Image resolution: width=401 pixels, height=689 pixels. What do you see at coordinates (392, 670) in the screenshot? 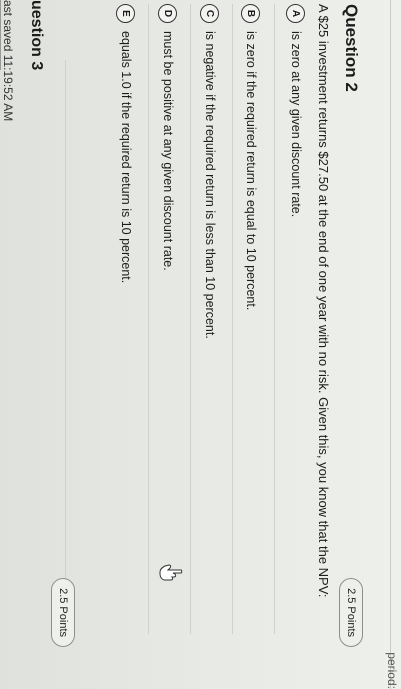
I see `period-label: period:` at bounding box center [392, 670].